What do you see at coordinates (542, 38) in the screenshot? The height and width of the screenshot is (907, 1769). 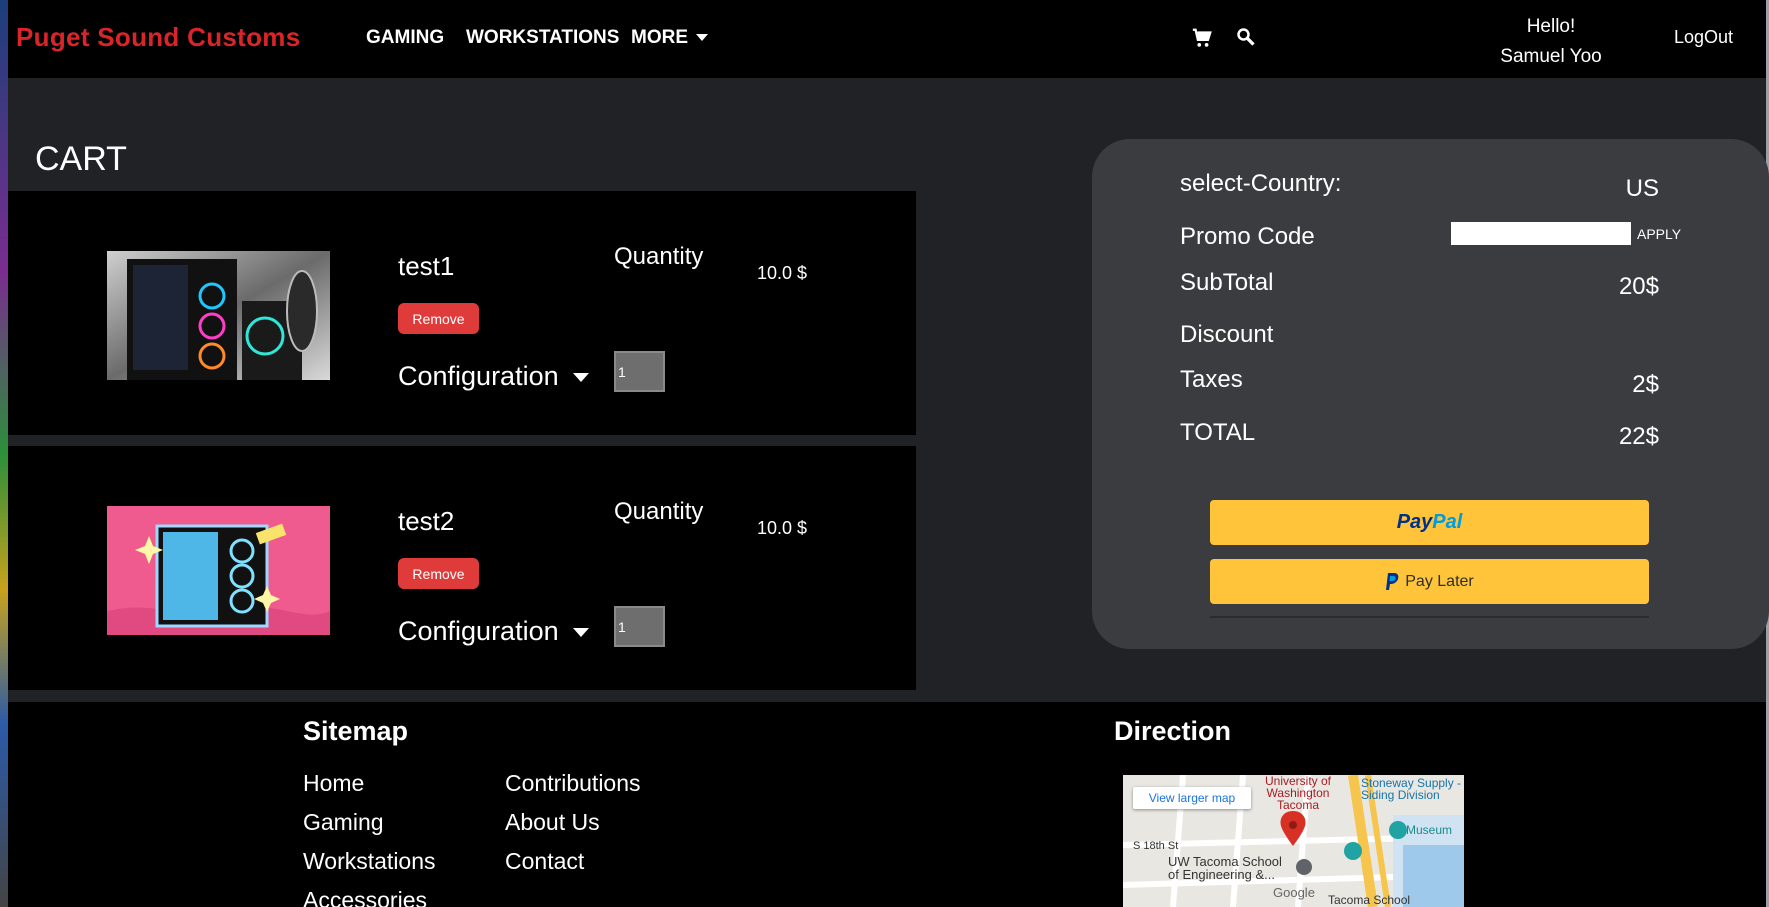 I see `nav-workstations: WORKSTATIONS` at bounding box center [542, 38].